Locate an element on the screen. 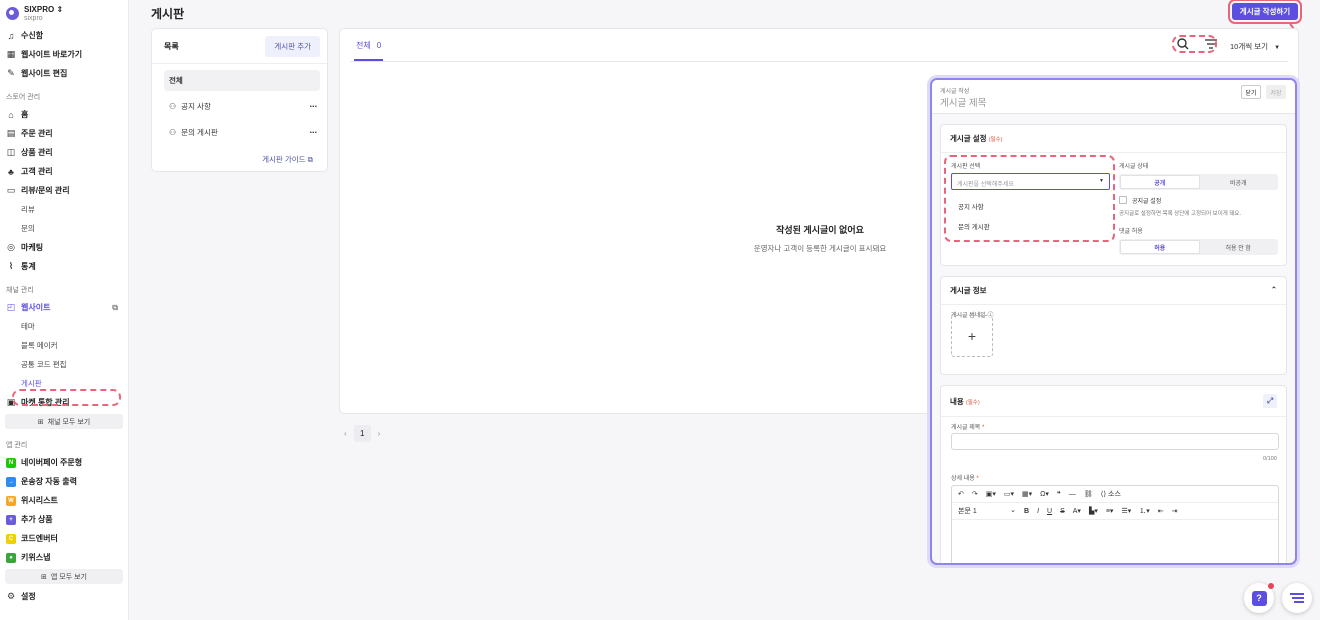  sidebar-item-pencil: ✎ 웹사이트 편집 is located at coordinates (64, 73).